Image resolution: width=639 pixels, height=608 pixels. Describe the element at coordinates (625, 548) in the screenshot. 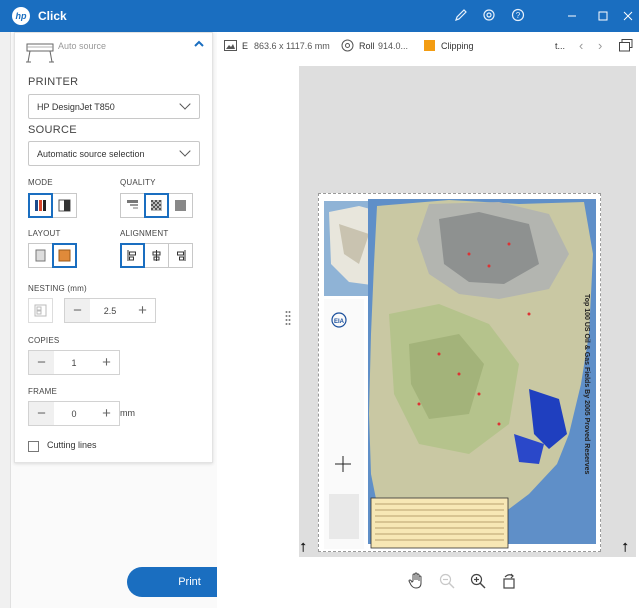

I see `up-arrow-icon-right: ⭡` at that location.